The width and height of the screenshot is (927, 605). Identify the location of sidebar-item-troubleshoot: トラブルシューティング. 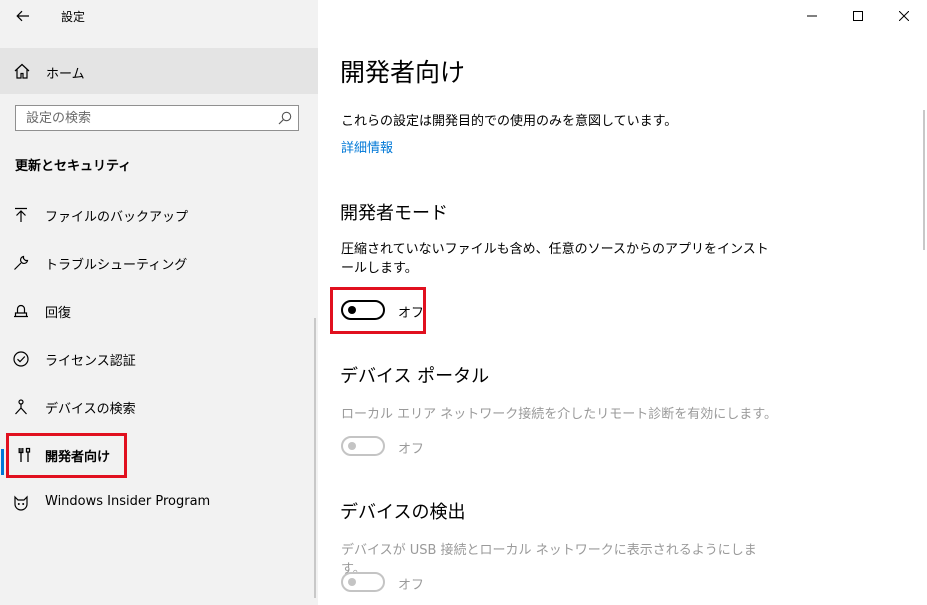
(159, 263).